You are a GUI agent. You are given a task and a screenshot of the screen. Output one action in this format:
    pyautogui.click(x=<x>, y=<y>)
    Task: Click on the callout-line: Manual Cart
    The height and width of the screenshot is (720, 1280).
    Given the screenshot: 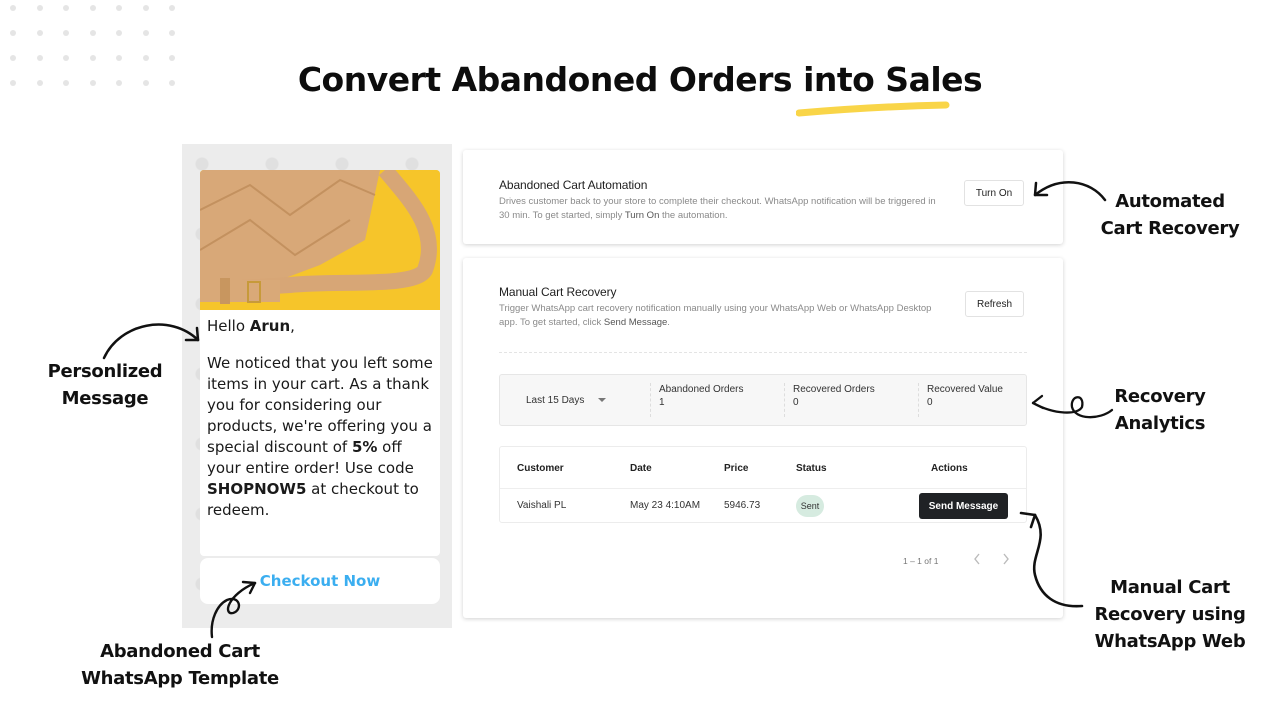 What is the action you would take?
    pyautogui.click(x=1170, y=587)
    